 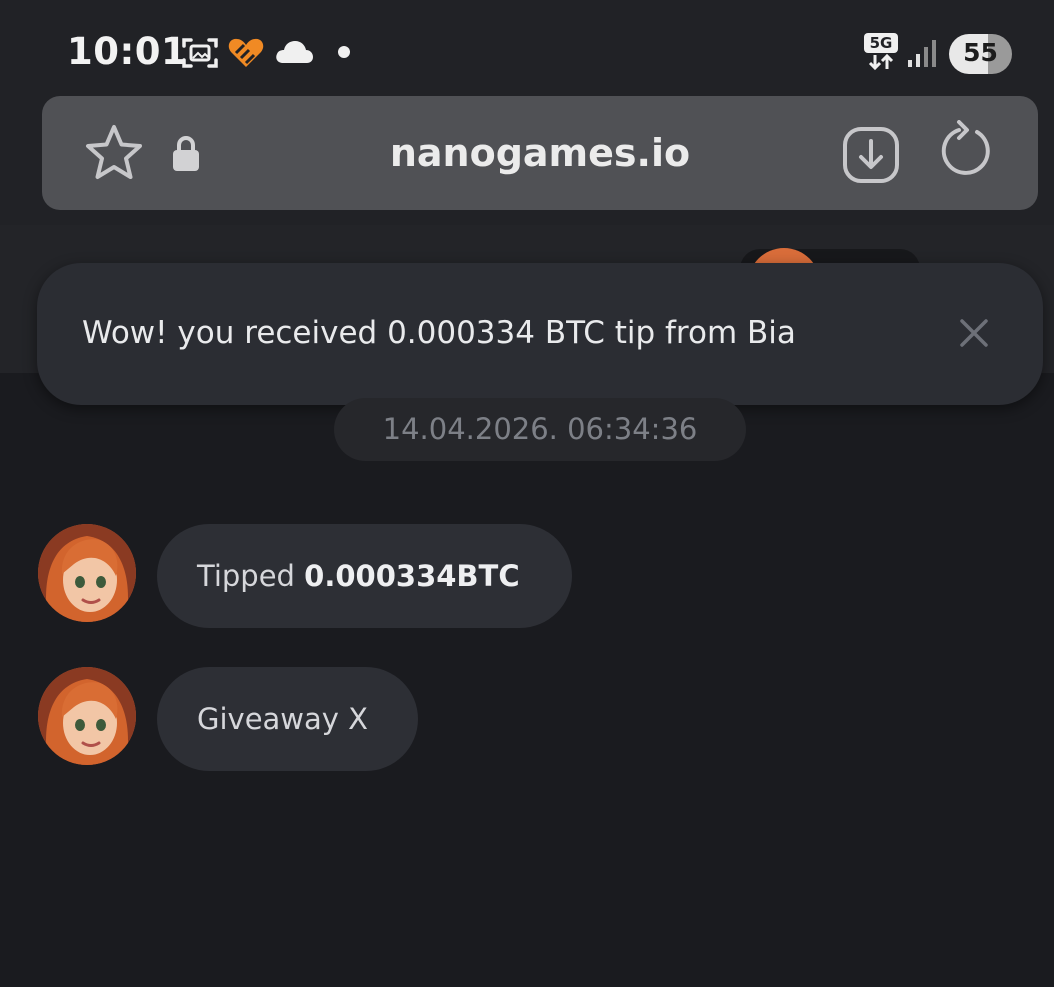 I want to click on lock-icon, so click(x=186, y=153).